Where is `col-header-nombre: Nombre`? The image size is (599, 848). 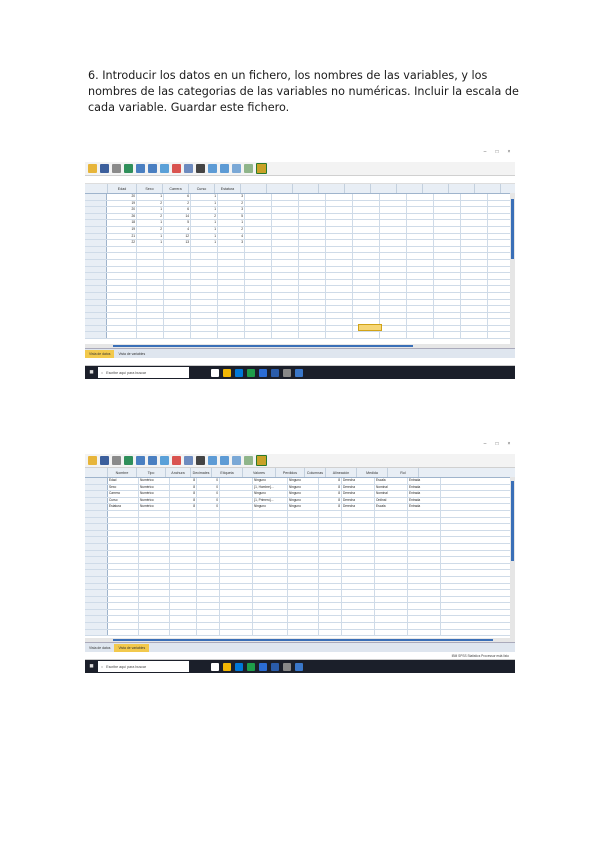 col-header-nombre: Nombre is located at coordinates (122, 472).